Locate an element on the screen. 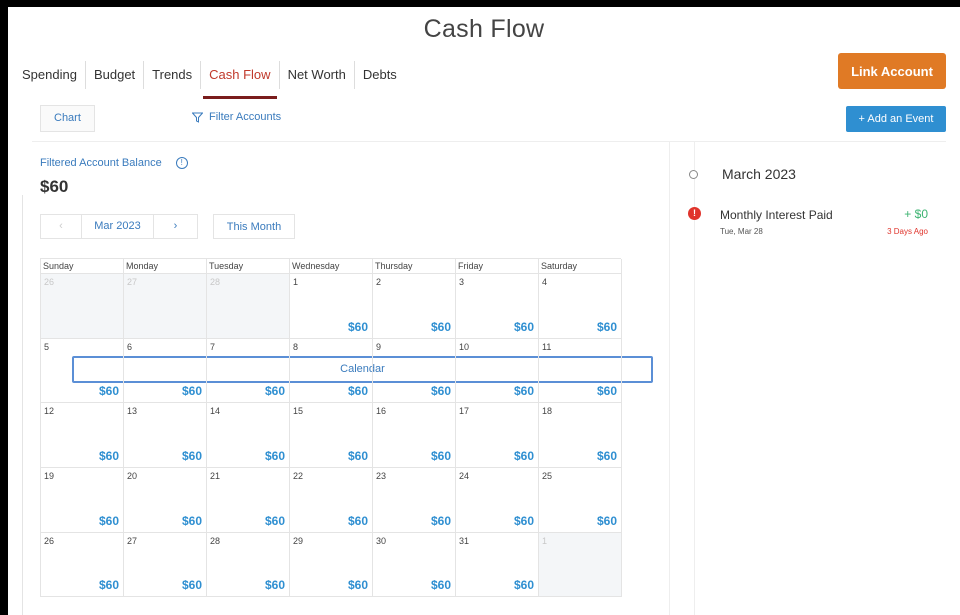  weekday-label: Monday is located at coordinates (165, 266).